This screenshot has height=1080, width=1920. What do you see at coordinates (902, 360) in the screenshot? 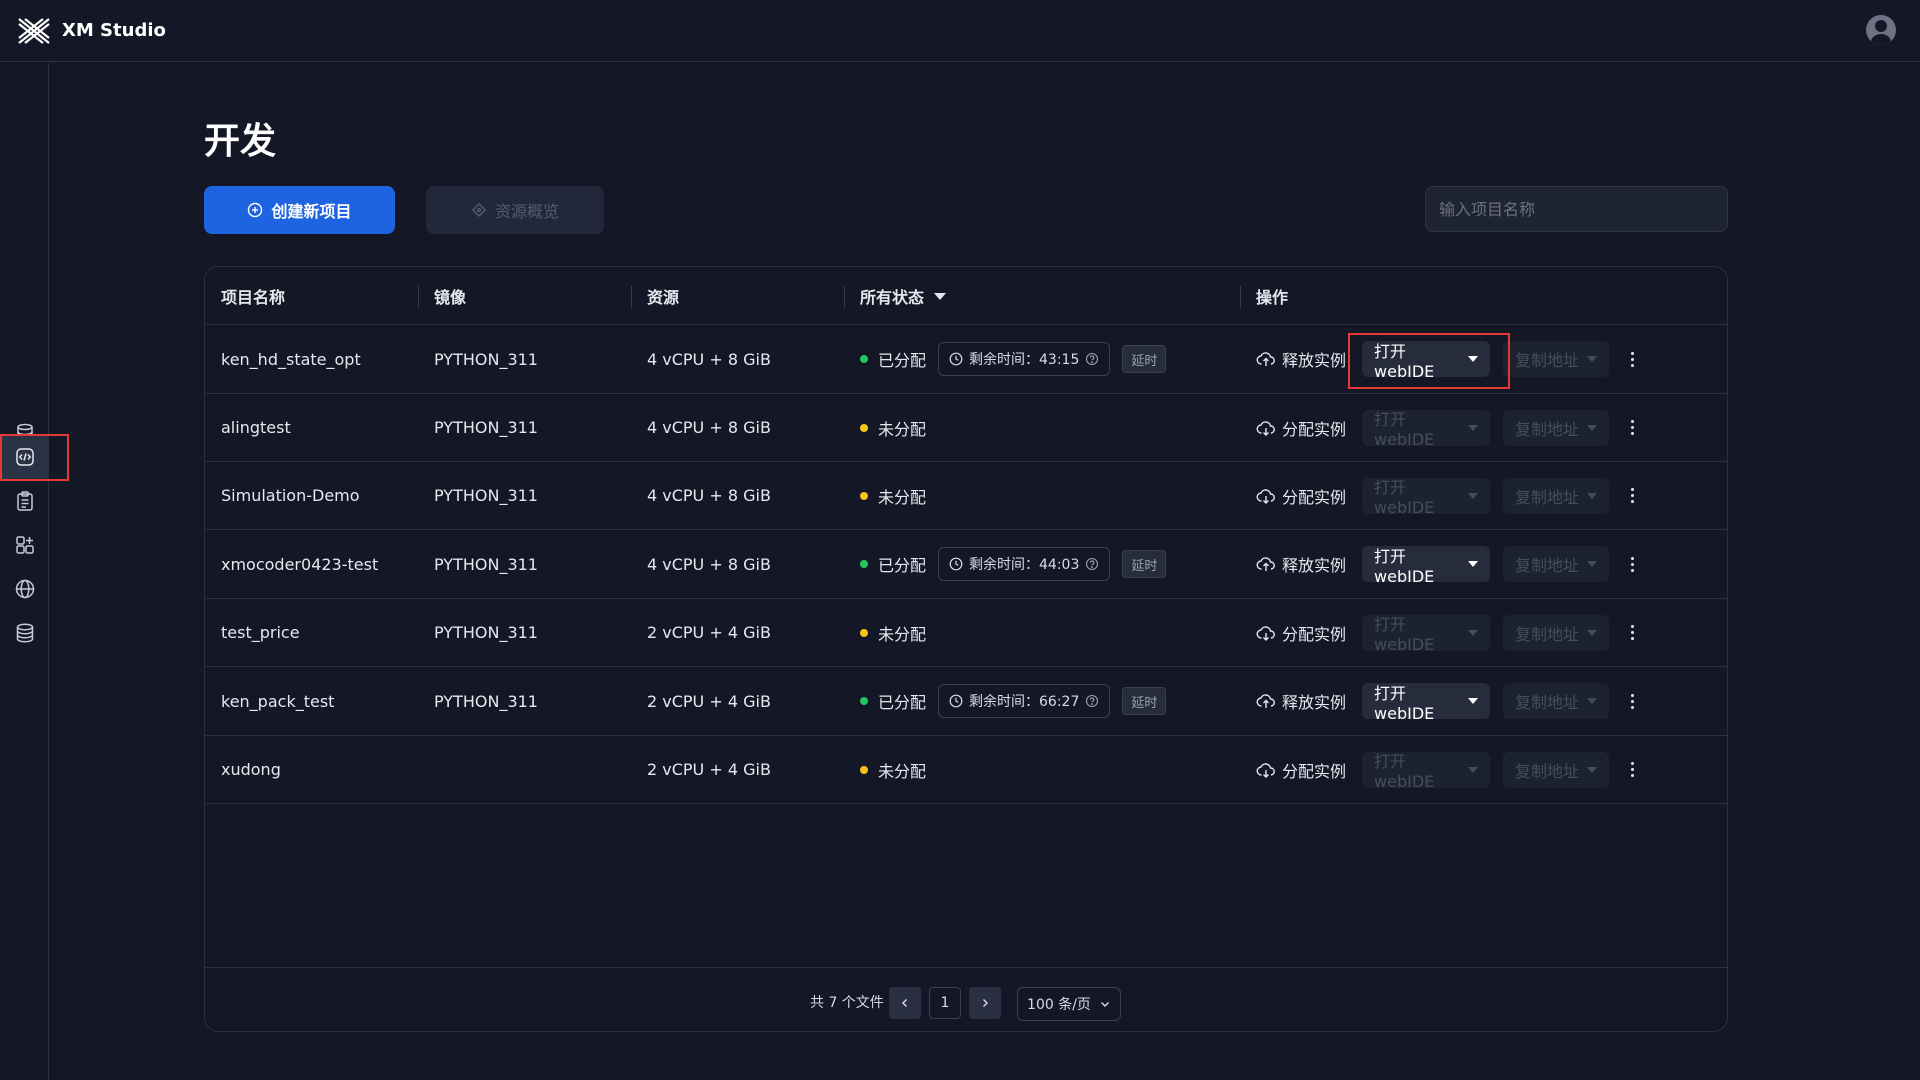
I see `status-text: 已分配` at bounding box center [902, 360].